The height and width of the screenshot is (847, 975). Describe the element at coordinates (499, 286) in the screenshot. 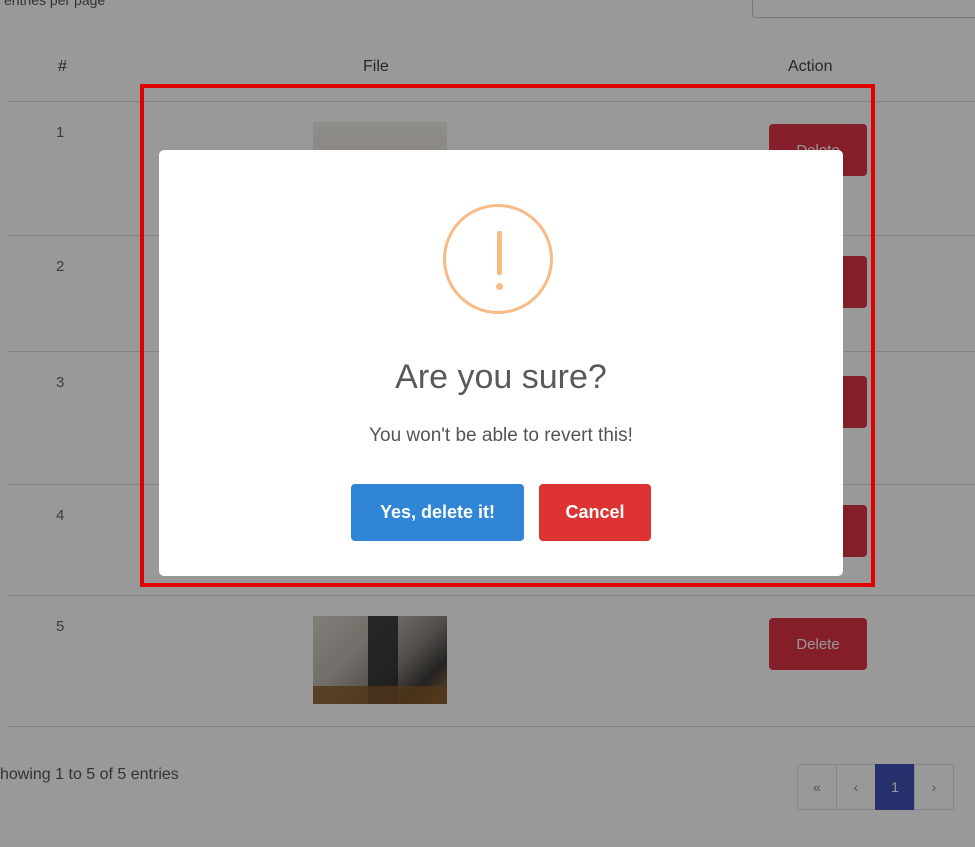

I see `warning-icon-dot` at that location.